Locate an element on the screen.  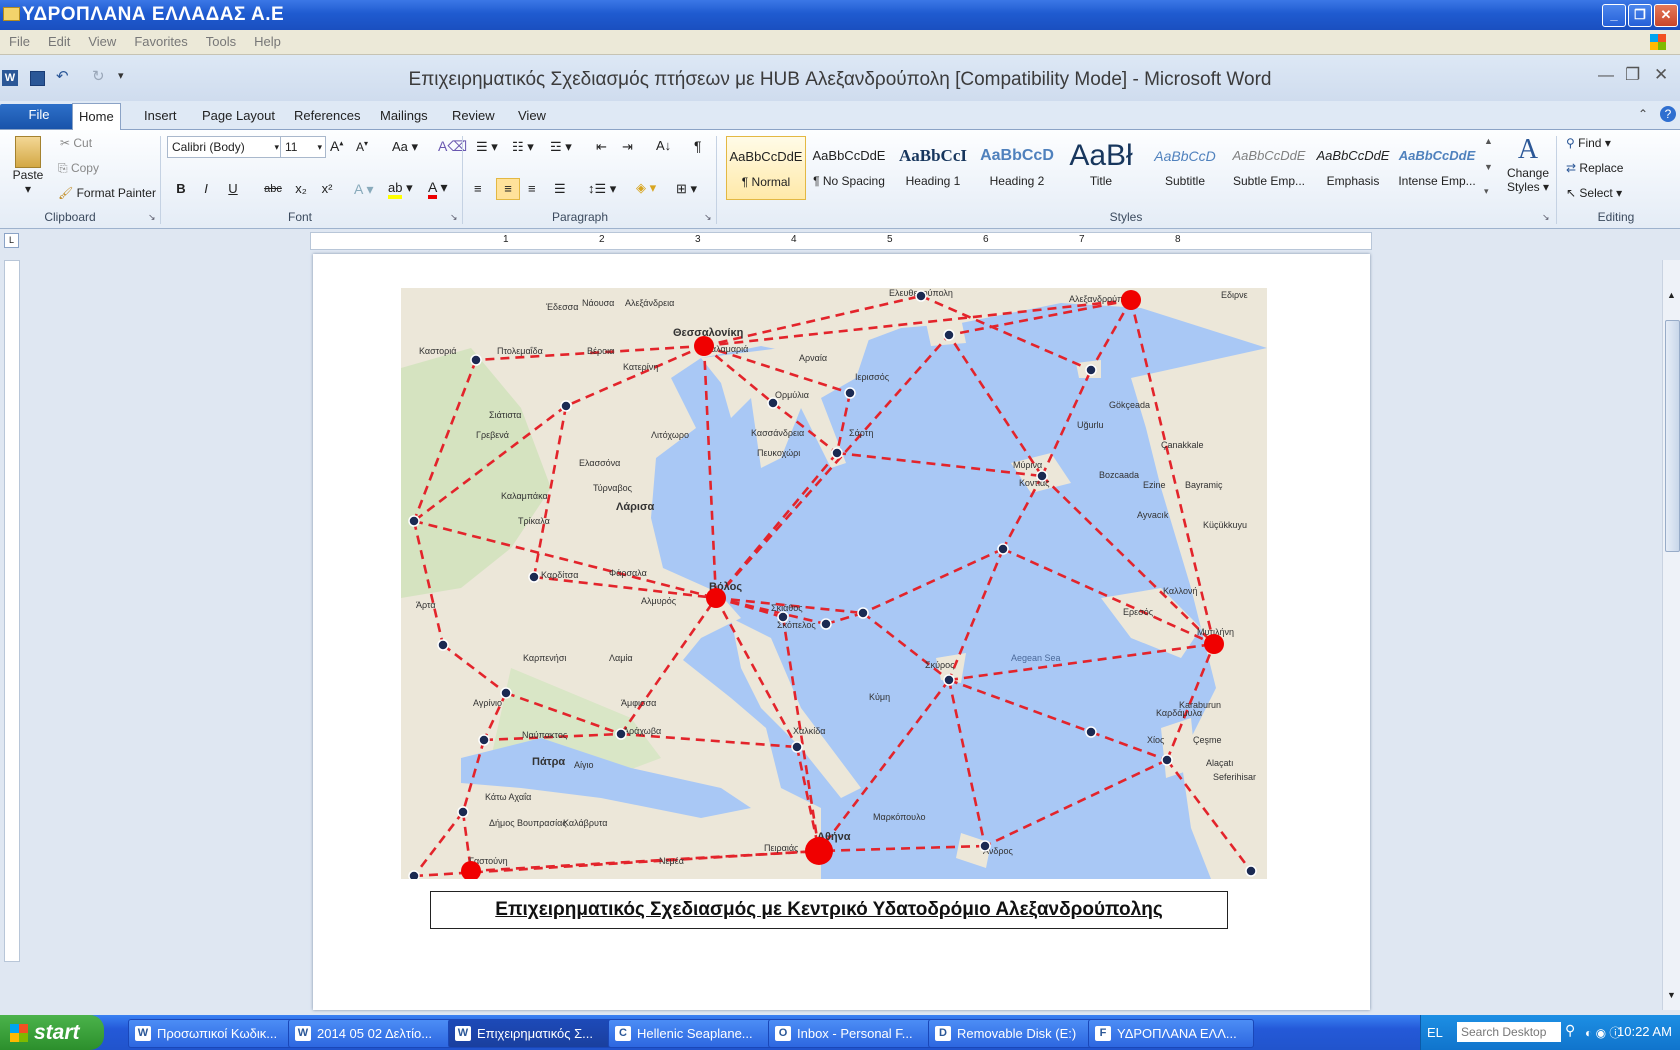
word-restore-icon: ❐ is located at coordinates (1632, 75).